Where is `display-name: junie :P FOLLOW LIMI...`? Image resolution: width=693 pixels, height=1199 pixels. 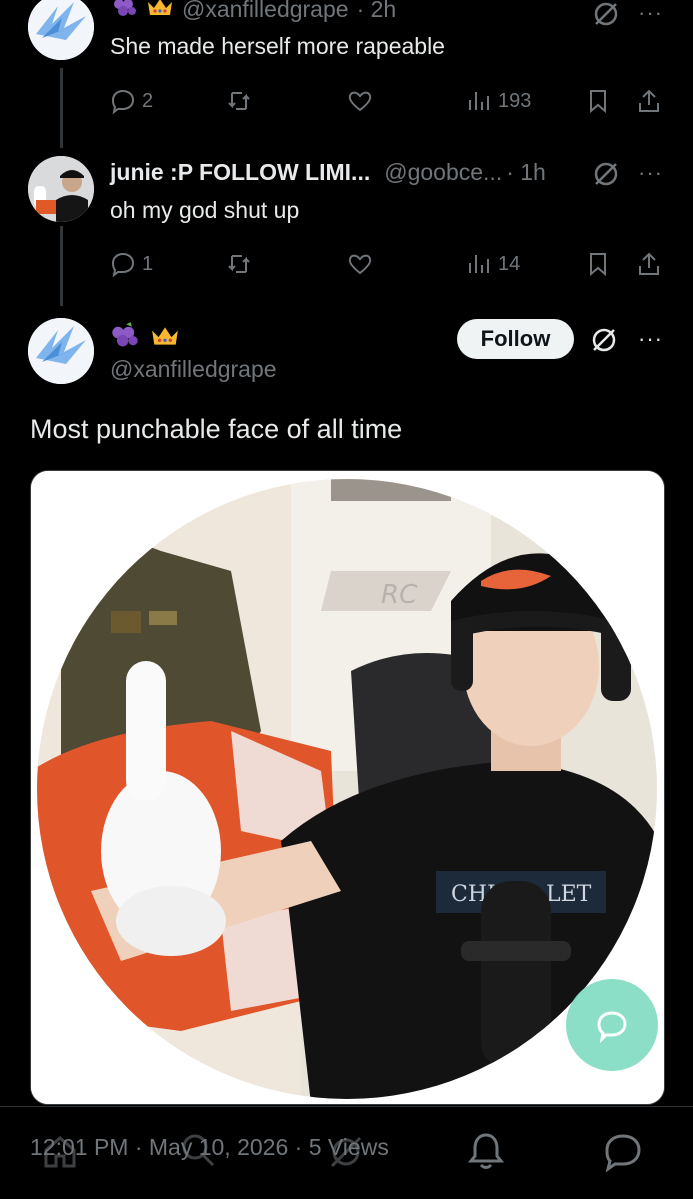
display-name: junie :P FOLLOW LIMI... is located at coordinates (240, 172).